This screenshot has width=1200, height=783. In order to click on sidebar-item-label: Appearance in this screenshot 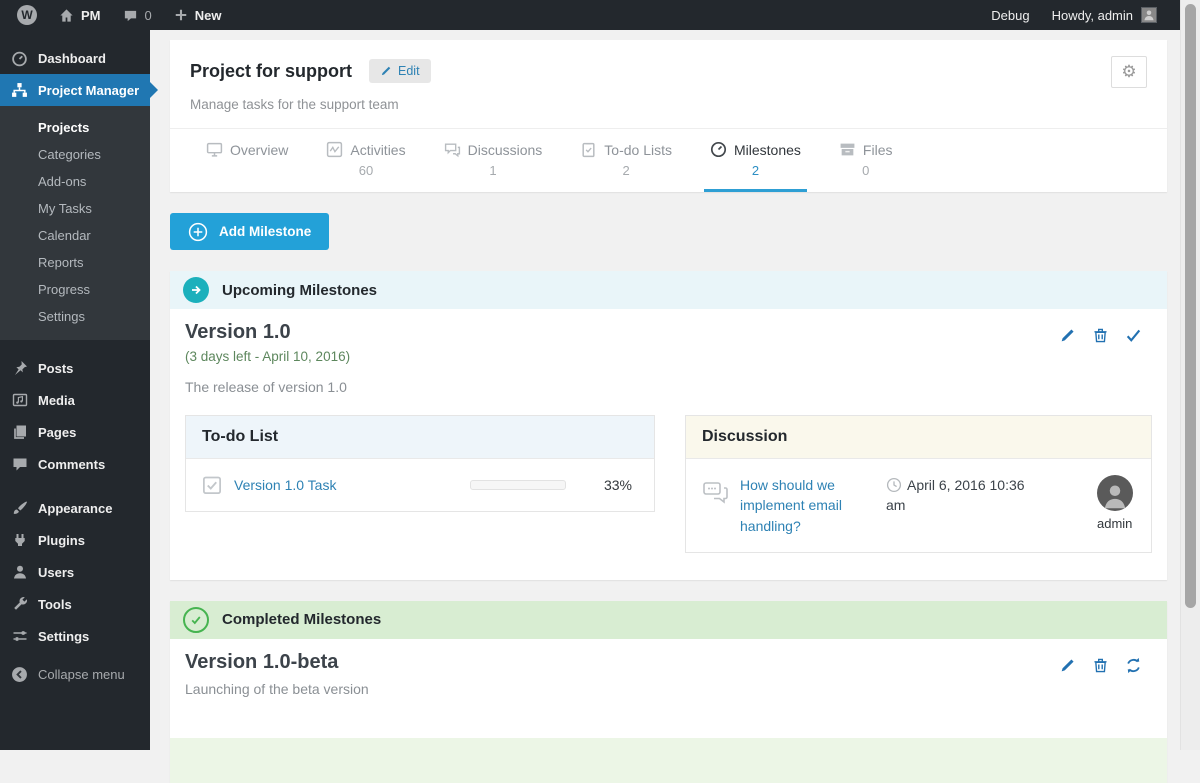, I will do `click(75, 508)`.